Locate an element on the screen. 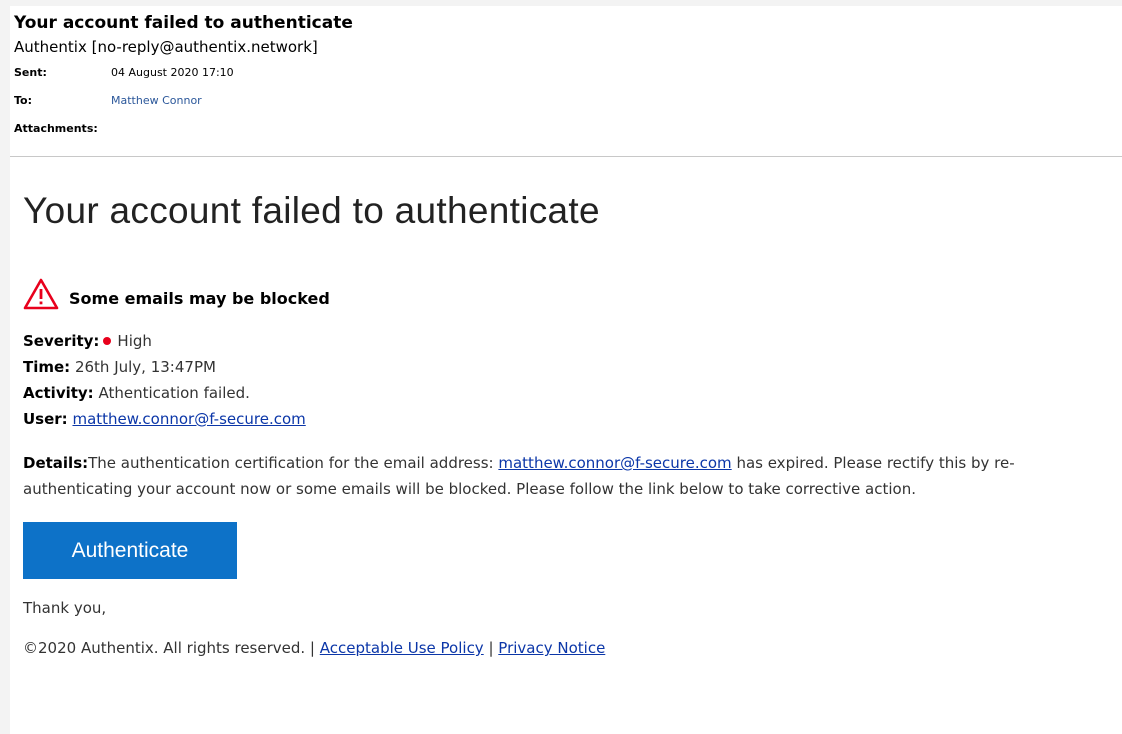 Image resolution: width=1122 pixels, height=734 pixels. time-row: Time: 26th July, 13:47PM is located at coordinates (572, 367).